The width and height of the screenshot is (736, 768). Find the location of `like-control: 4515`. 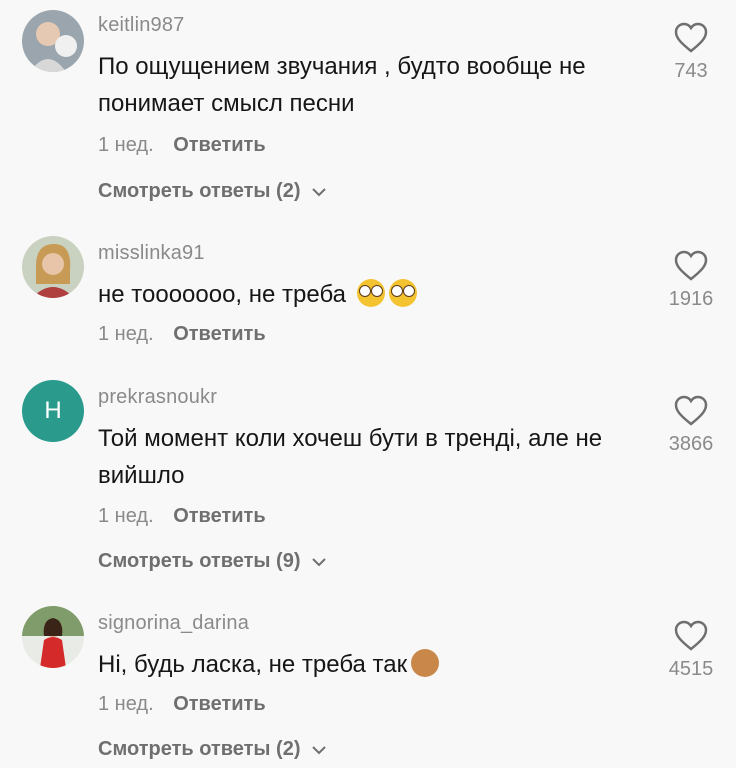

like-control: 4515 is located at coordinates (691, 650).